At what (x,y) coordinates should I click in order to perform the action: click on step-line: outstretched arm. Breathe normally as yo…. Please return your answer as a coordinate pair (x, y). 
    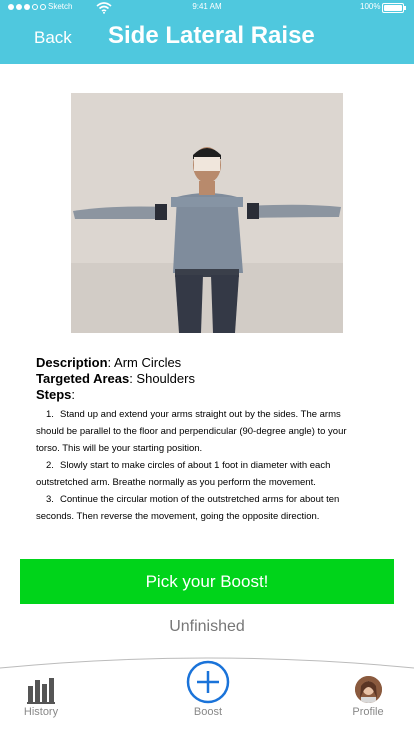
    Looking at the image, I should click on (176, 482).